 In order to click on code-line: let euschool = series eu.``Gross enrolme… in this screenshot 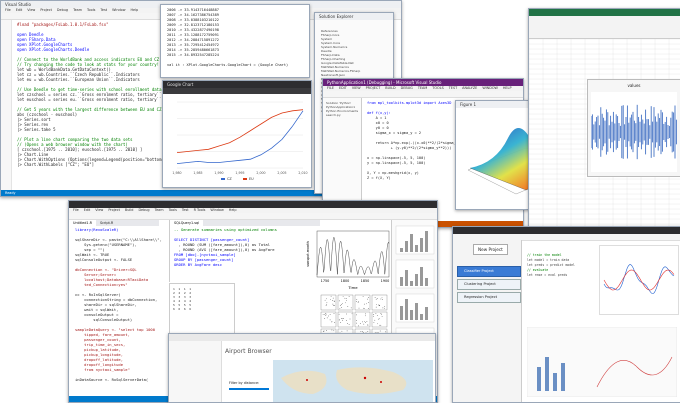, I will do `click(89, 99)`.